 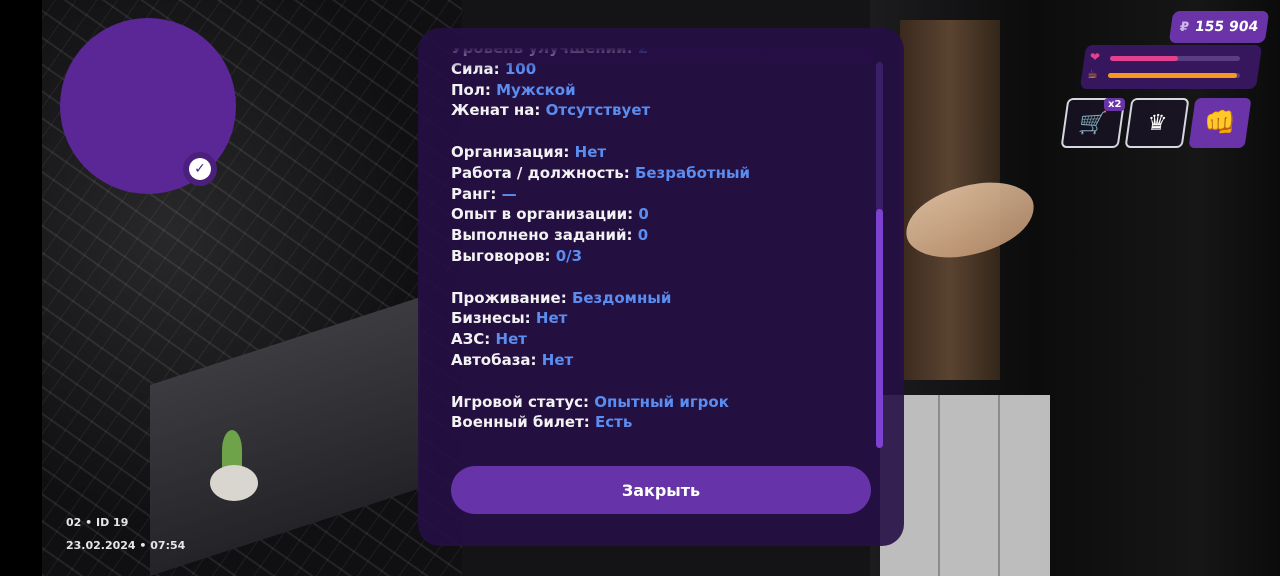 What do you see at coordinates (520, 422) in the screenshot?
I see `info-label: Военный билет:` at bounding box center [520, 422].